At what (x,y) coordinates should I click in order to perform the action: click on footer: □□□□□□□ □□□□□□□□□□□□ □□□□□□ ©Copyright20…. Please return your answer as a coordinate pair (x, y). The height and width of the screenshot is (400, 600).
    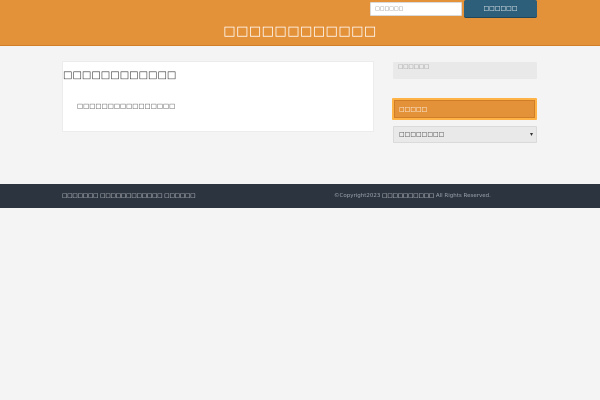
    Looking at the image, I should click on (300, 196).